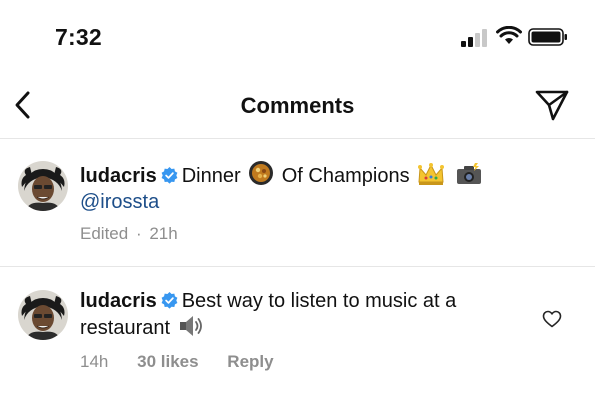  I want to click on like-heart-icon, so click(552, 319).